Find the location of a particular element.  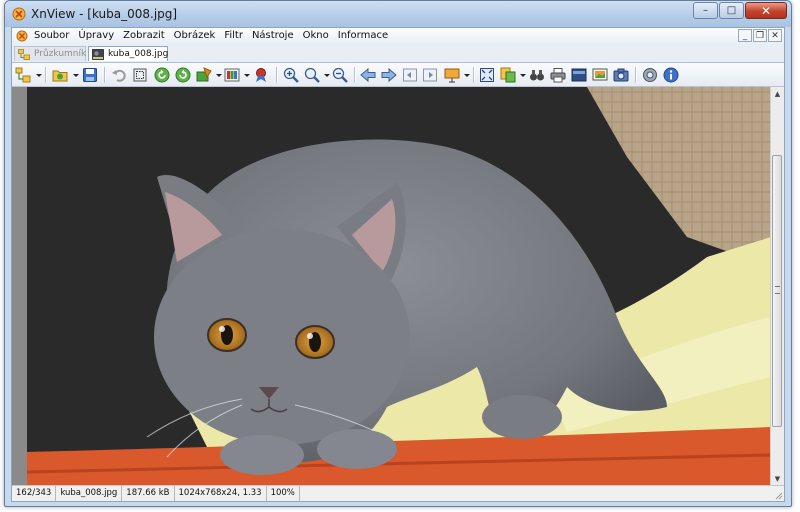

slideshow-dropdown-arrow is located at coordinates (467, 75).